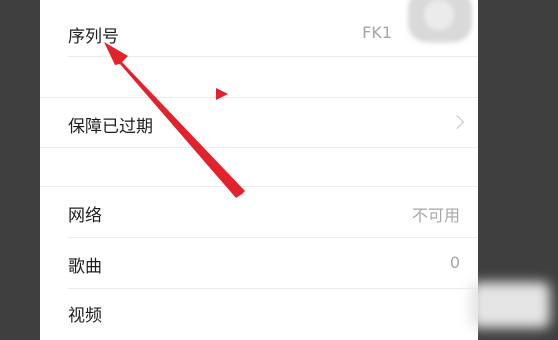 Image resolution: width=558 pixels, height=340 pixels. I want to click on red-arrow-icon, so click(174, 120).